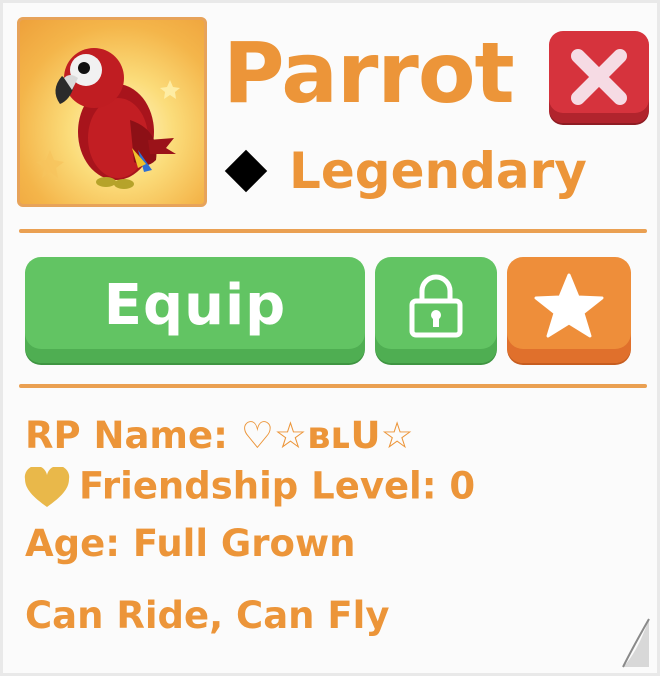 Image resolution: width=660 pixels, height=676 pixels. Describe the element at coordinates (190, 543) in the screenshot. I see `age-text: Age: Full Grown` at that location.